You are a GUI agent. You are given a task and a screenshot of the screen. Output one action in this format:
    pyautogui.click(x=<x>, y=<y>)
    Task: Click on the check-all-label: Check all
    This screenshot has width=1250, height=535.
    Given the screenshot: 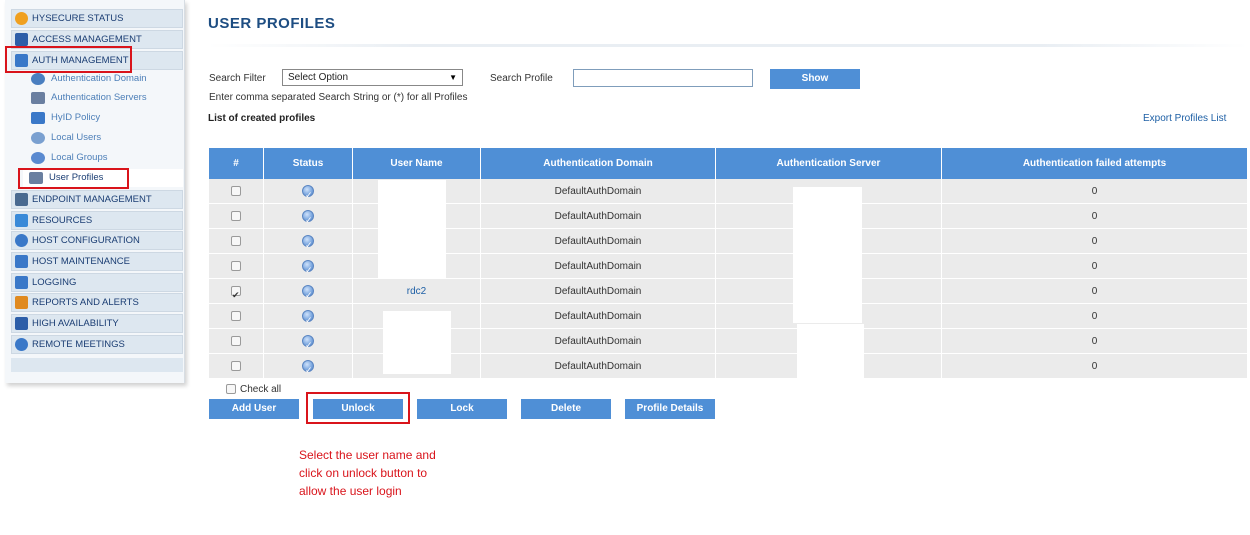 What is the action you would take?
    pyautogui.click(x=261, y=389)
    